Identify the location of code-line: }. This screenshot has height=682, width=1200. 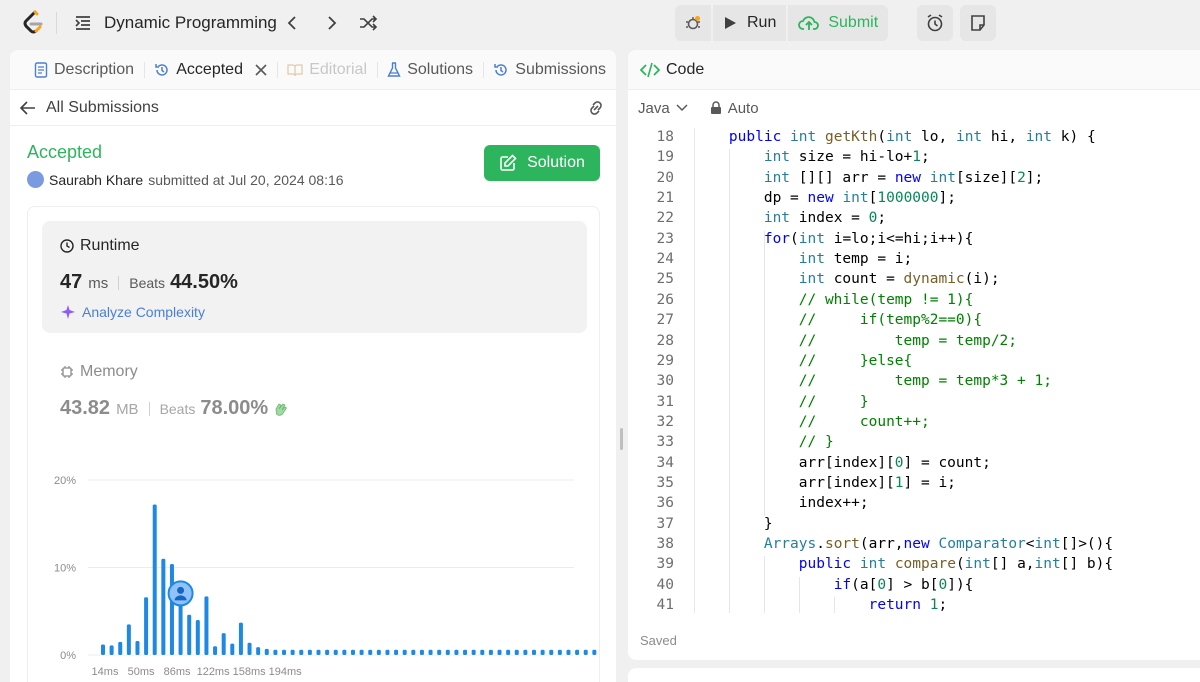
(733, 524).